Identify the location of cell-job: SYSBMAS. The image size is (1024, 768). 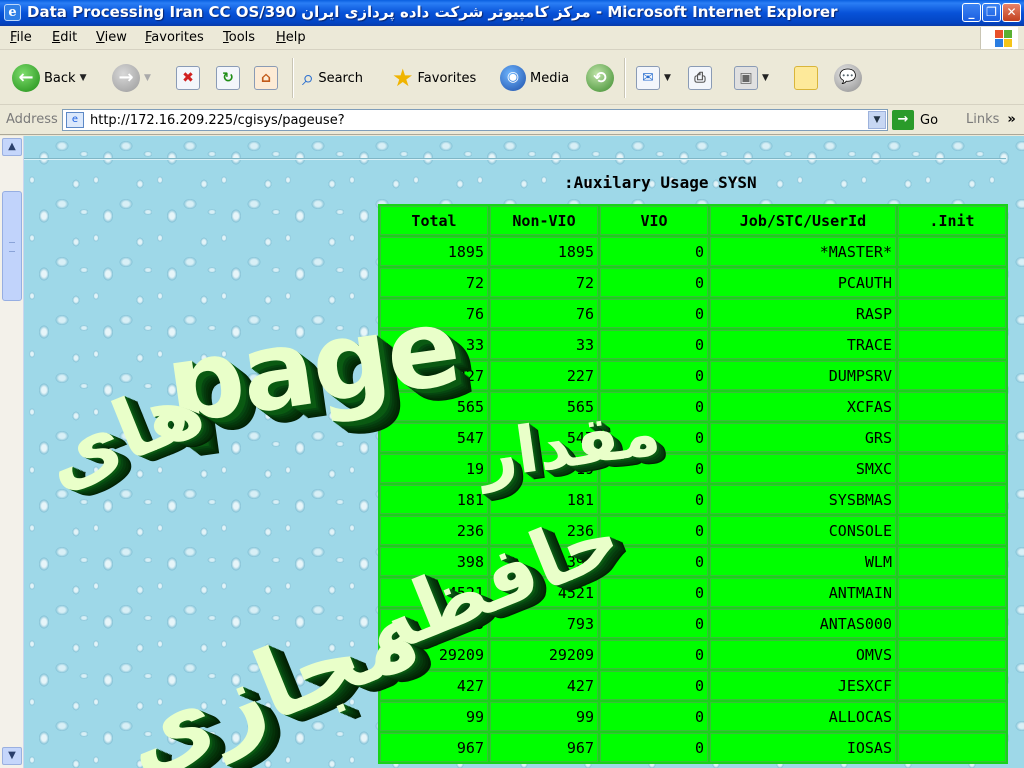
(803, 499).